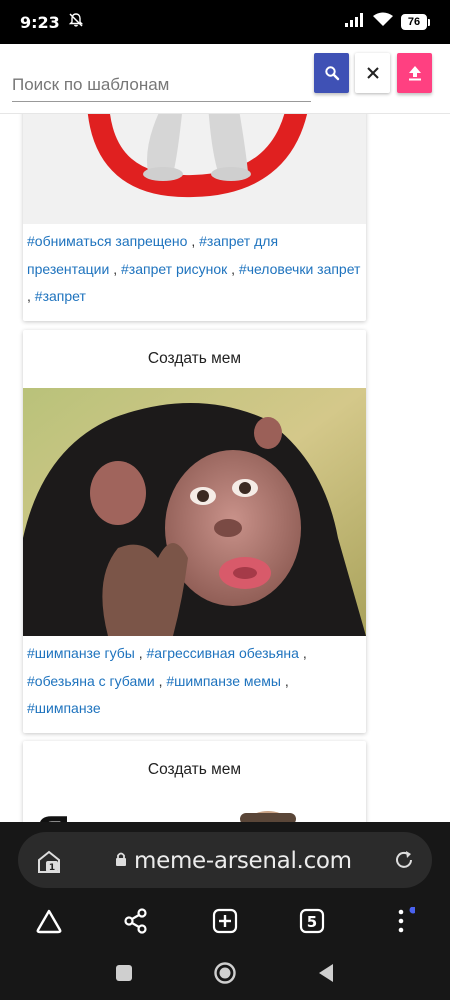 The image size is (450, 1000). I want to click on tag-link: #шимпанзе губы, so click(81, 653).